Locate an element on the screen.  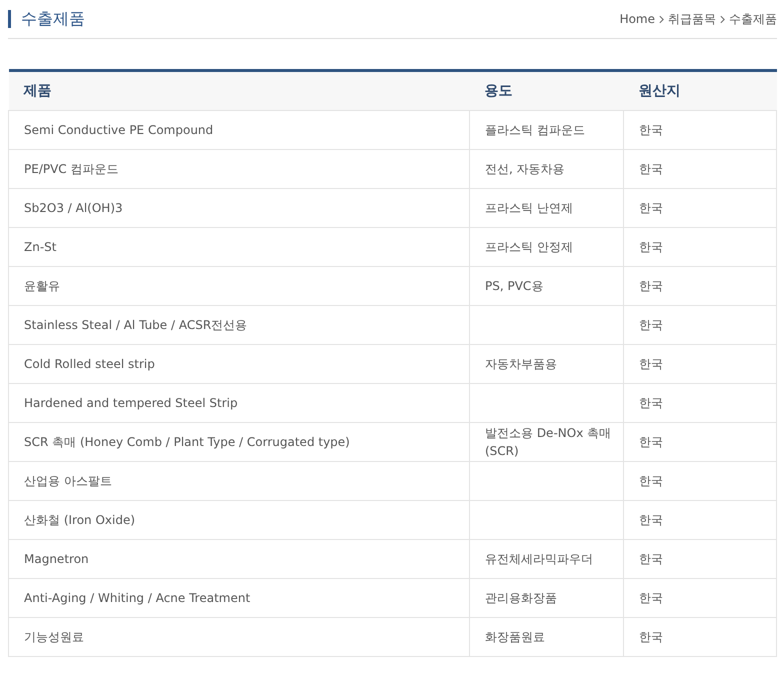
table-cell: Zn-St is located at coordinates (40, 247).